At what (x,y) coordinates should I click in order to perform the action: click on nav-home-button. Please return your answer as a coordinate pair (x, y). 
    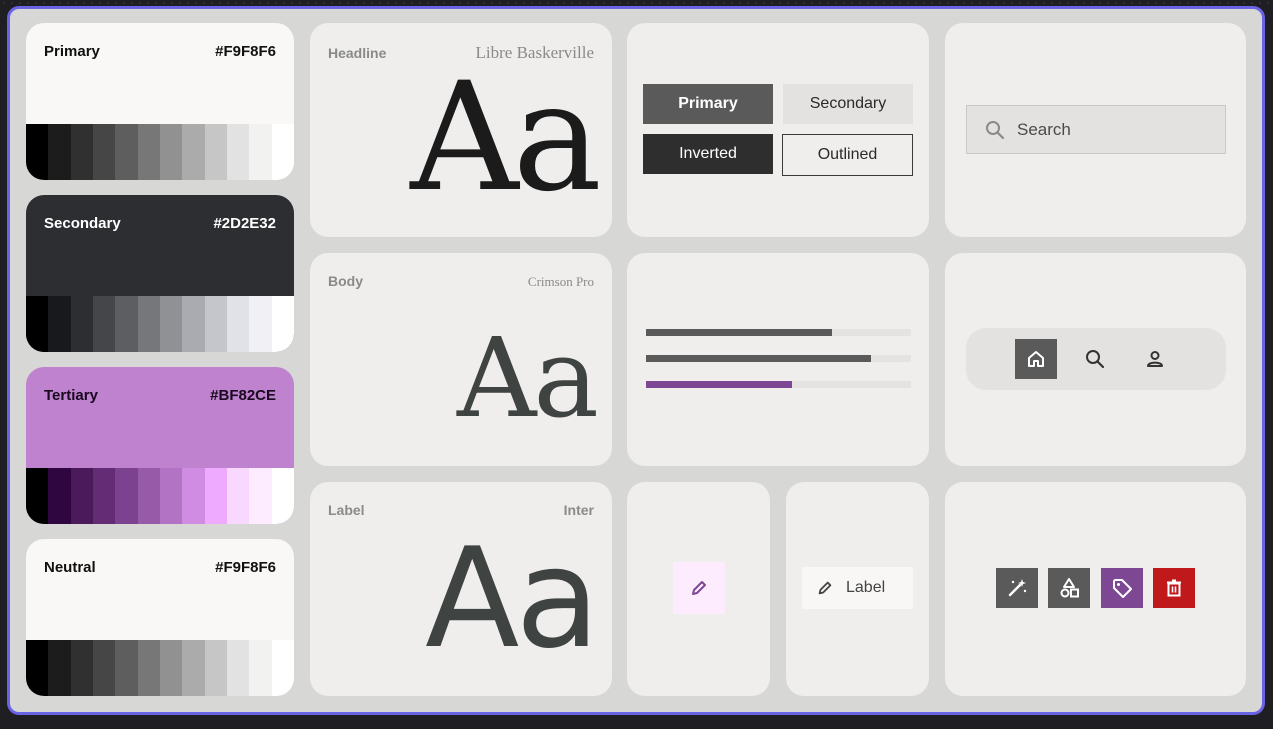
    Looking at the image, I should click on (1036, 359).